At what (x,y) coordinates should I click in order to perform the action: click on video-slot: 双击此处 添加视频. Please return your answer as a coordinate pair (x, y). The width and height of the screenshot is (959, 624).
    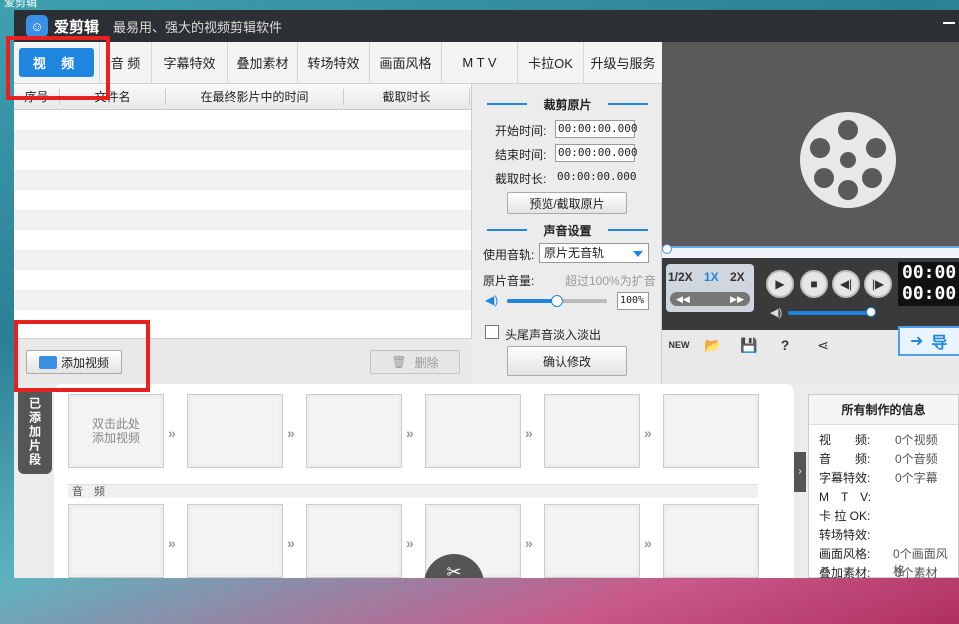
    Looking at the image, I should click on (116, 431).